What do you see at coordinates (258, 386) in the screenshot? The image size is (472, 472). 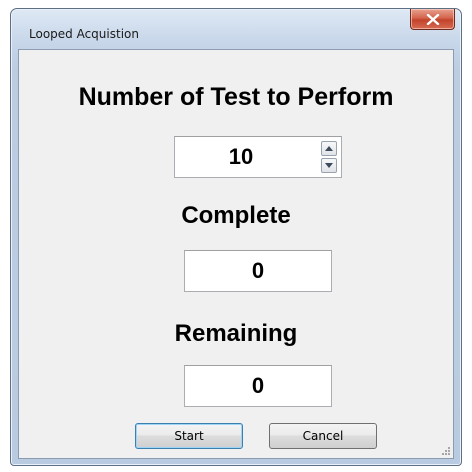 I see `remaining-count-field: 0` at bounding box center [258, 386].